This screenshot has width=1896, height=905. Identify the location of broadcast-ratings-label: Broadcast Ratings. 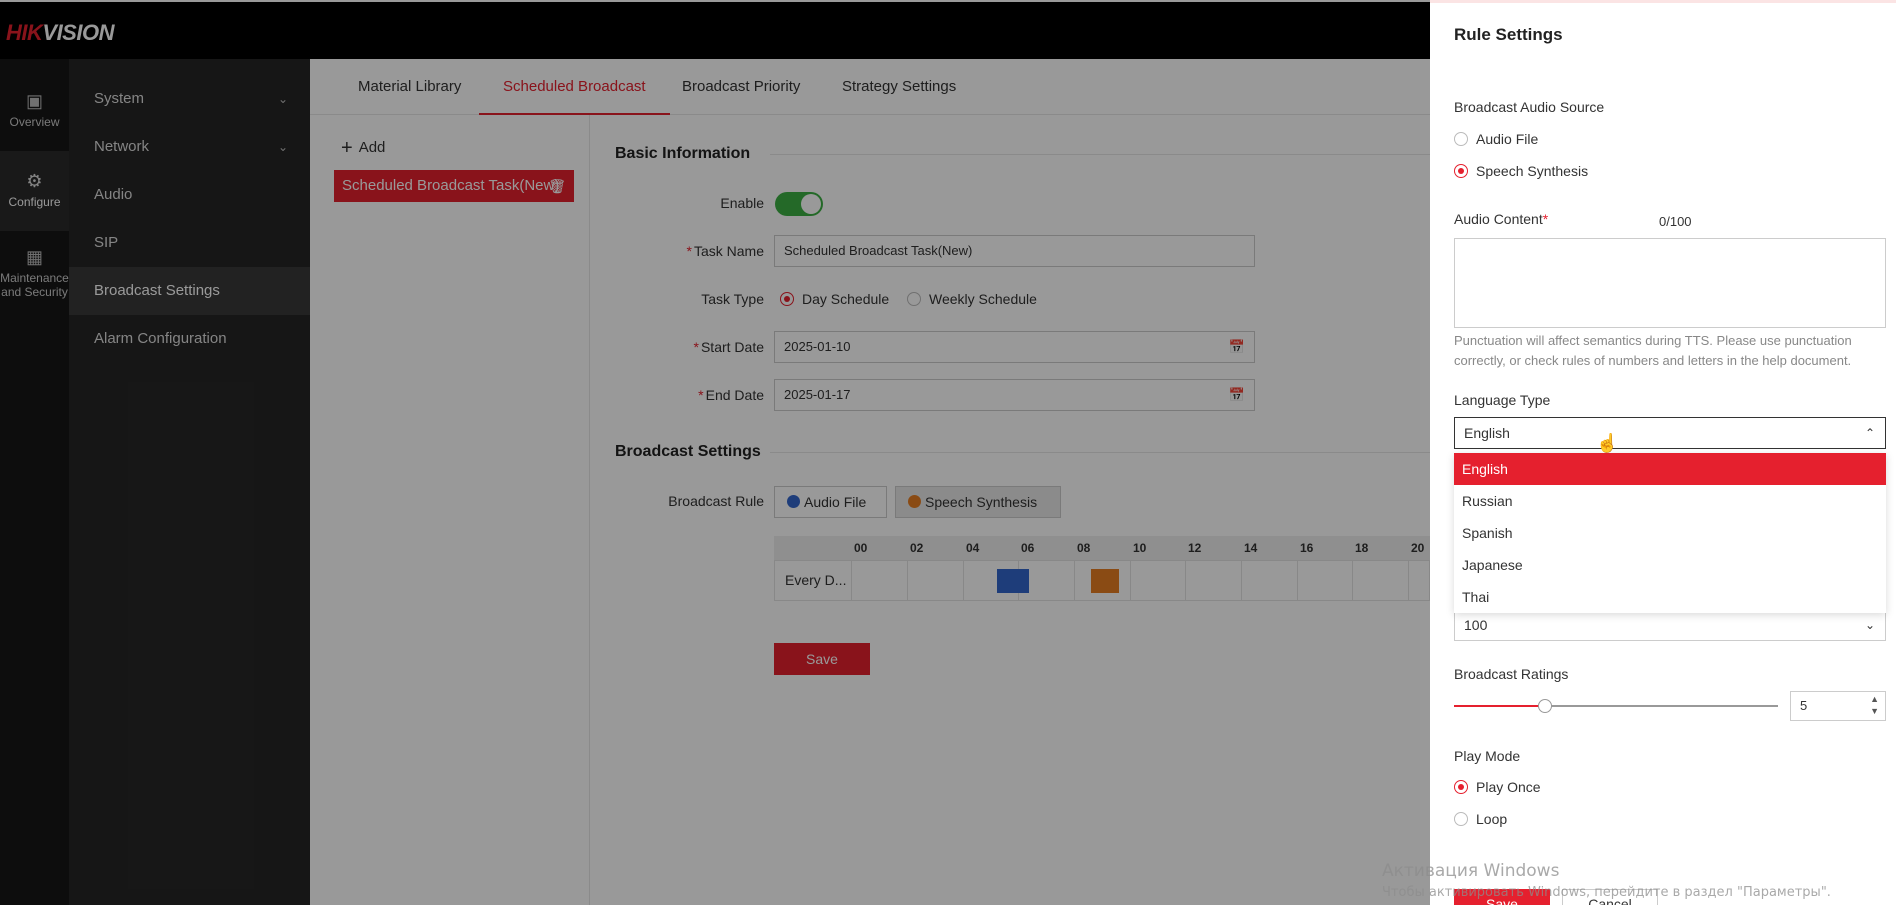
(1511, 674).